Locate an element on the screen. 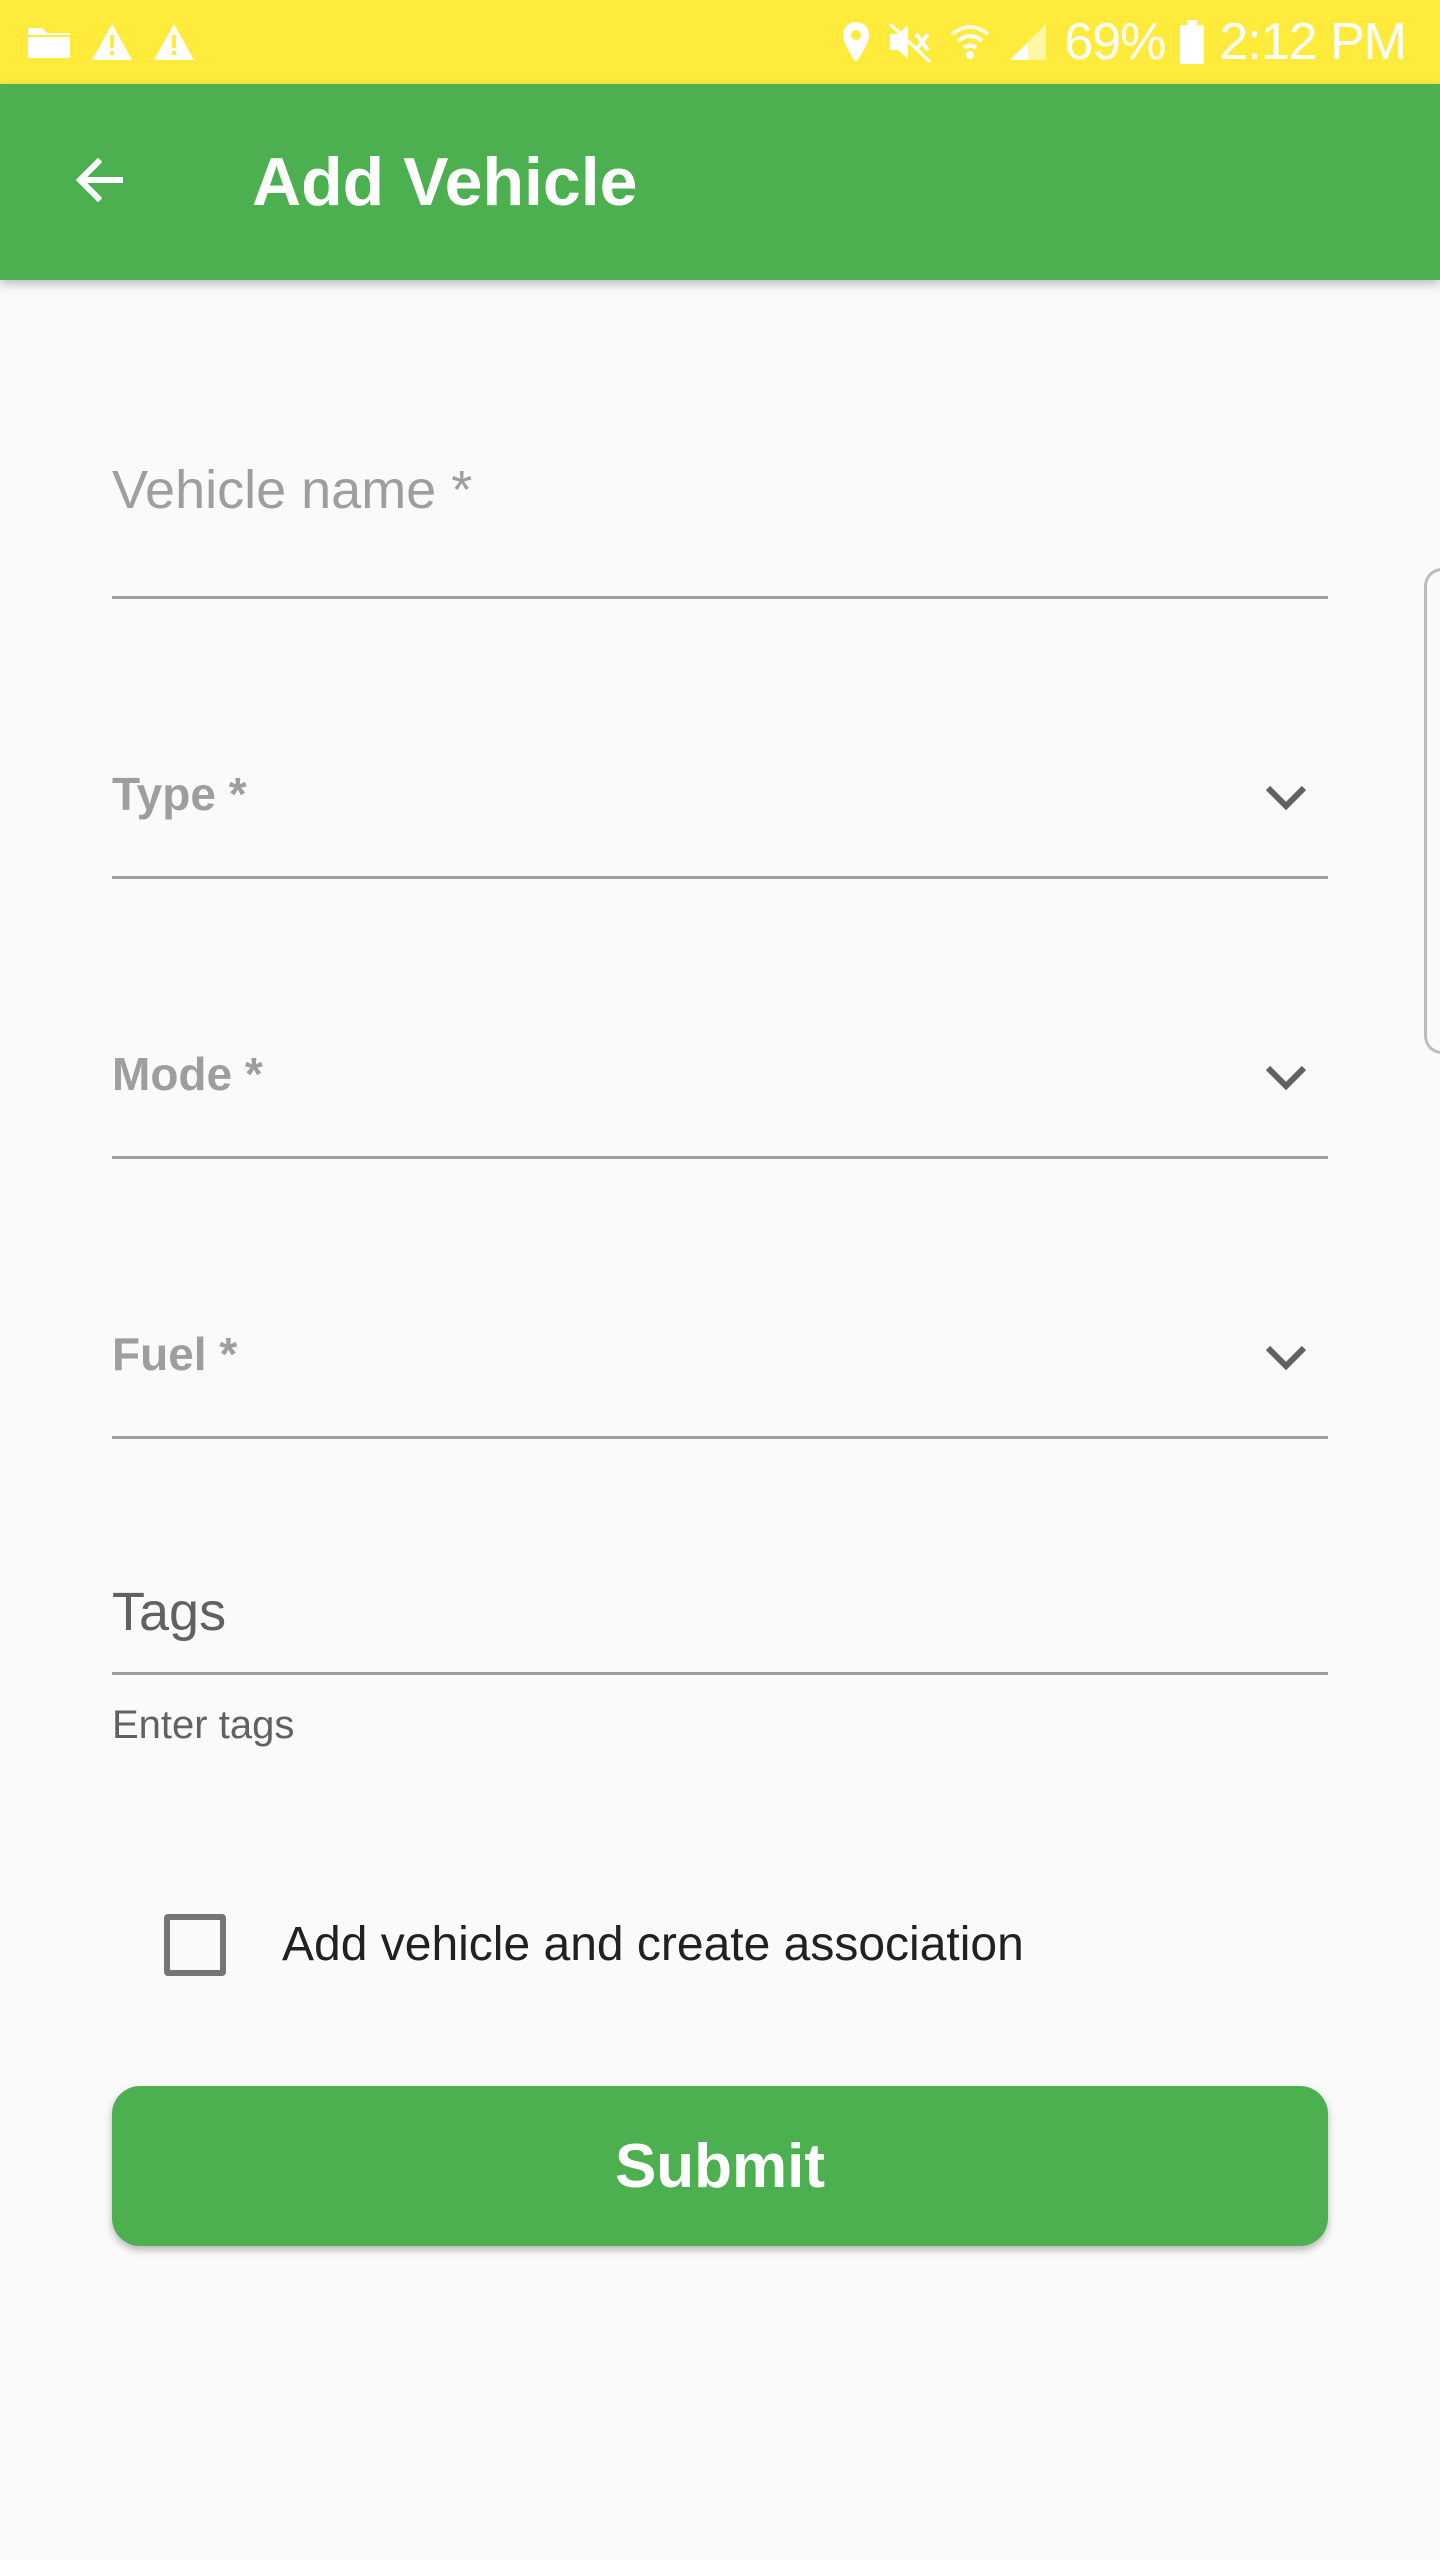 This screenshot has height=2560, width=1440. type-label: Type * is located at coordinates (179, 794).